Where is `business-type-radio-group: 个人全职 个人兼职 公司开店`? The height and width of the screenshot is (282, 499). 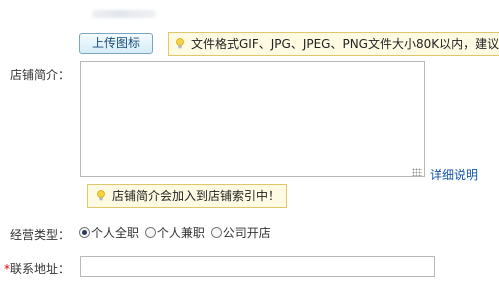
business-type-radio-group: 个人全职 个人兼职 公司开店 is located at coordinates (176, 232).